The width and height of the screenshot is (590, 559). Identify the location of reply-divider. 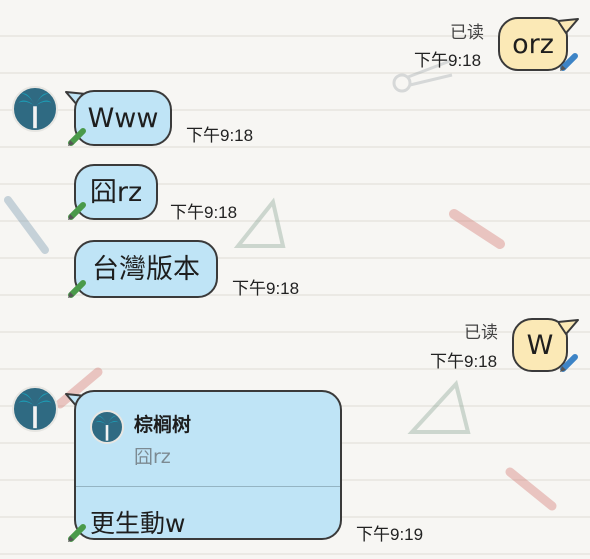
(208, 486).